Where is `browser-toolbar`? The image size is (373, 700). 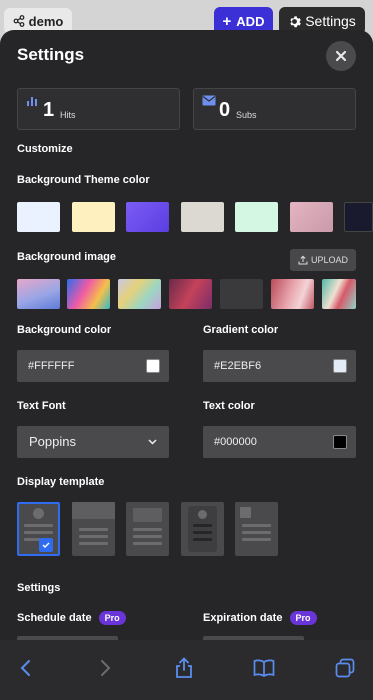 browser-toolbar is located at coordinates (186, 670).